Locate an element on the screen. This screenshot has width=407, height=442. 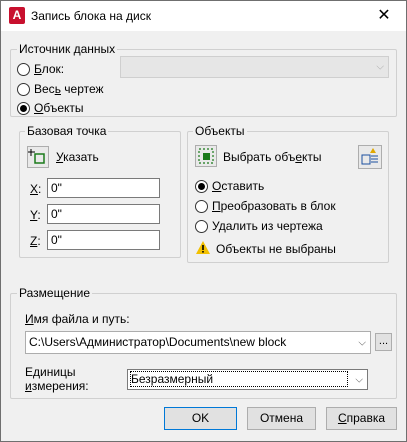
ok-button: OK is located at coordinates (200, 418).